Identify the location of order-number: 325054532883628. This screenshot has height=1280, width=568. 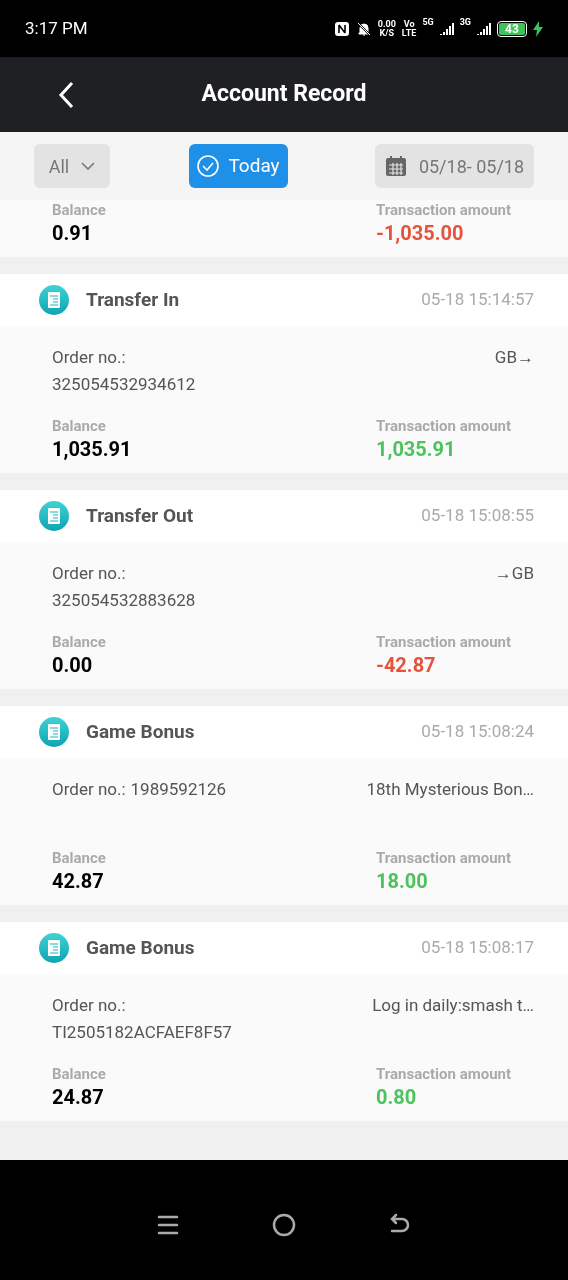
(124, 600).